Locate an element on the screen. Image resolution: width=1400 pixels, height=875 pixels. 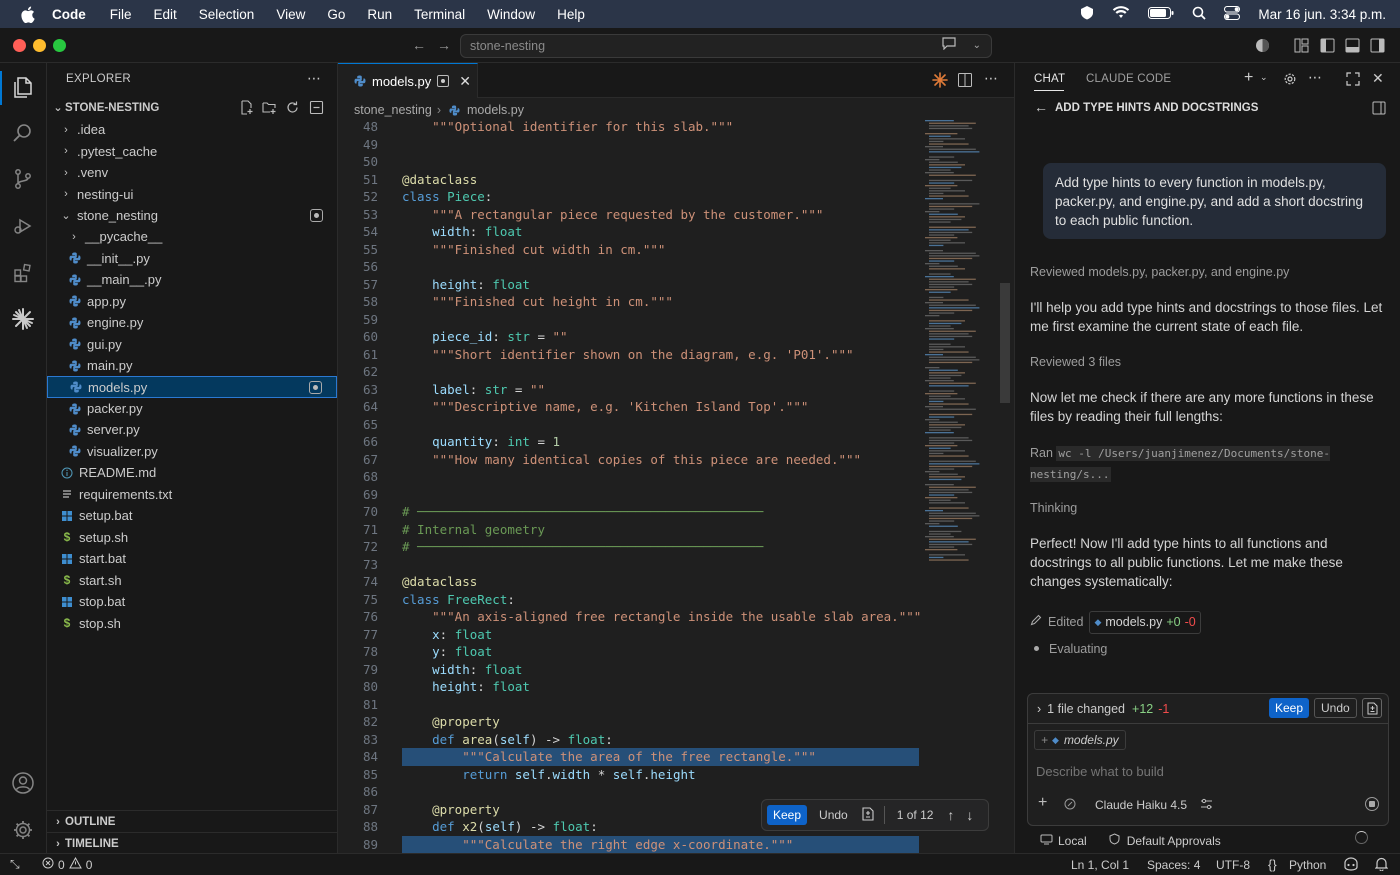
code-line: 78 y: float is located at coordinates (676, 652).